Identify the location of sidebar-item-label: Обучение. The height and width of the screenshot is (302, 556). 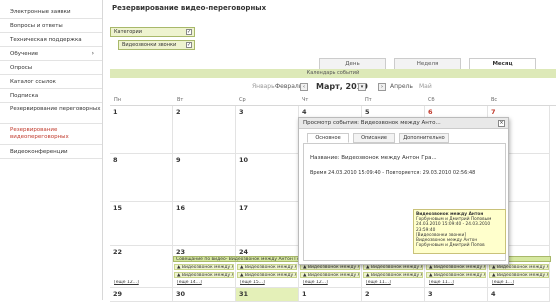
(24, 54).